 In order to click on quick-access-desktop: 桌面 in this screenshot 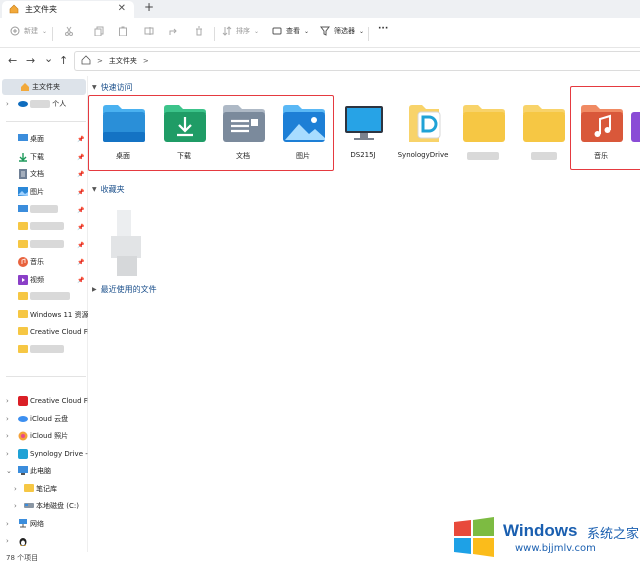, I will do `click(123, 135)`.